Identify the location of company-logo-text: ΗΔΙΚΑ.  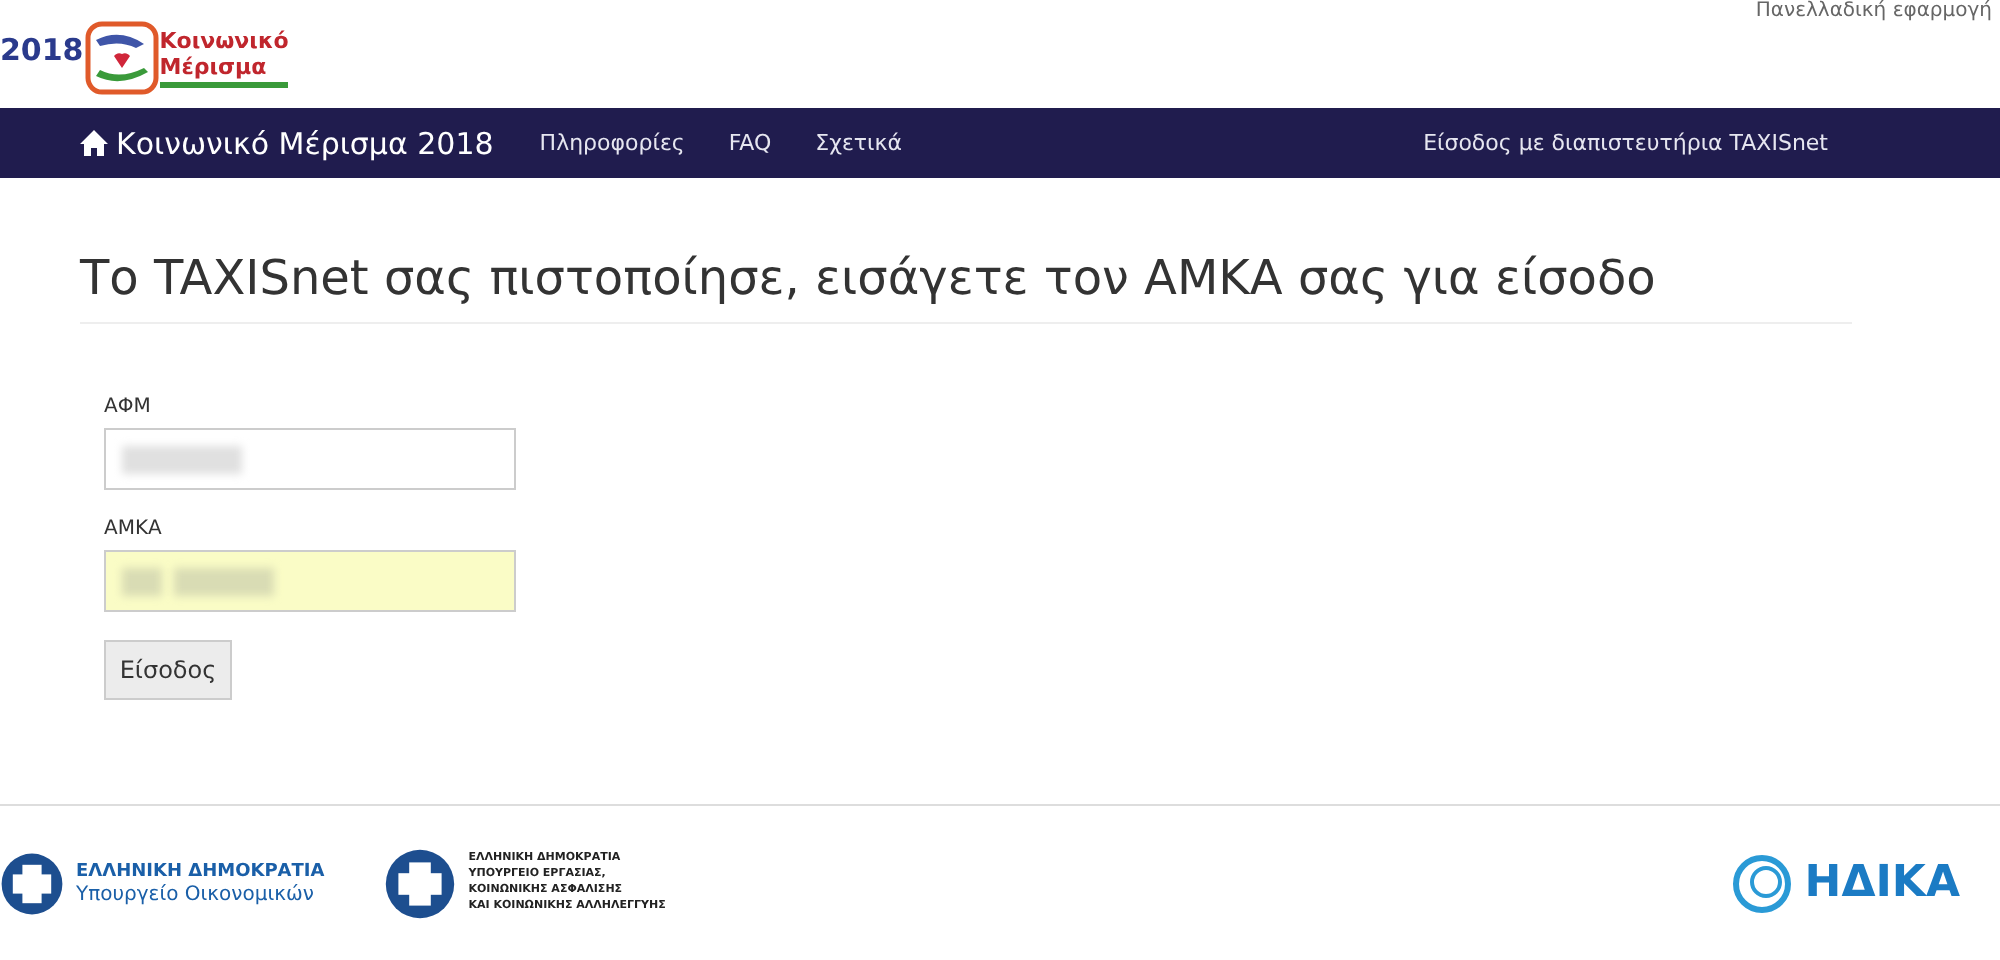
(1882, 883).